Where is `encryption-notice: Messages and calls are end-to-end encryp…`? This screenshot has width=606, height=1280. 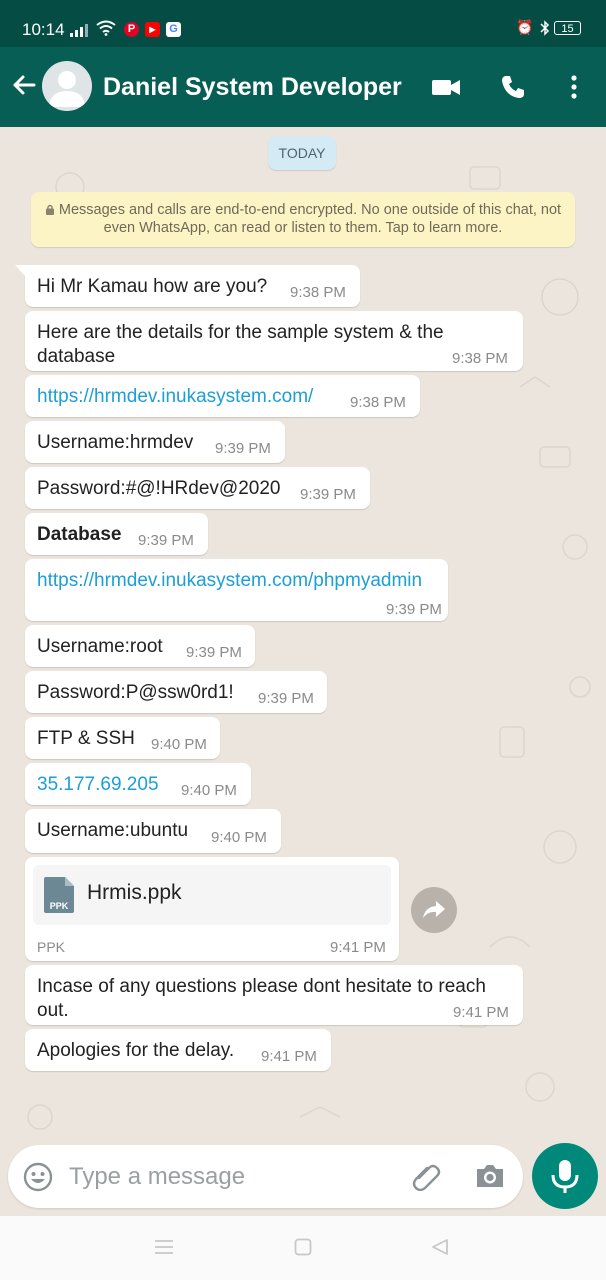
encryption-notice: Messages and calls are end-to-end encryp… is located at coordinates (303, 219).